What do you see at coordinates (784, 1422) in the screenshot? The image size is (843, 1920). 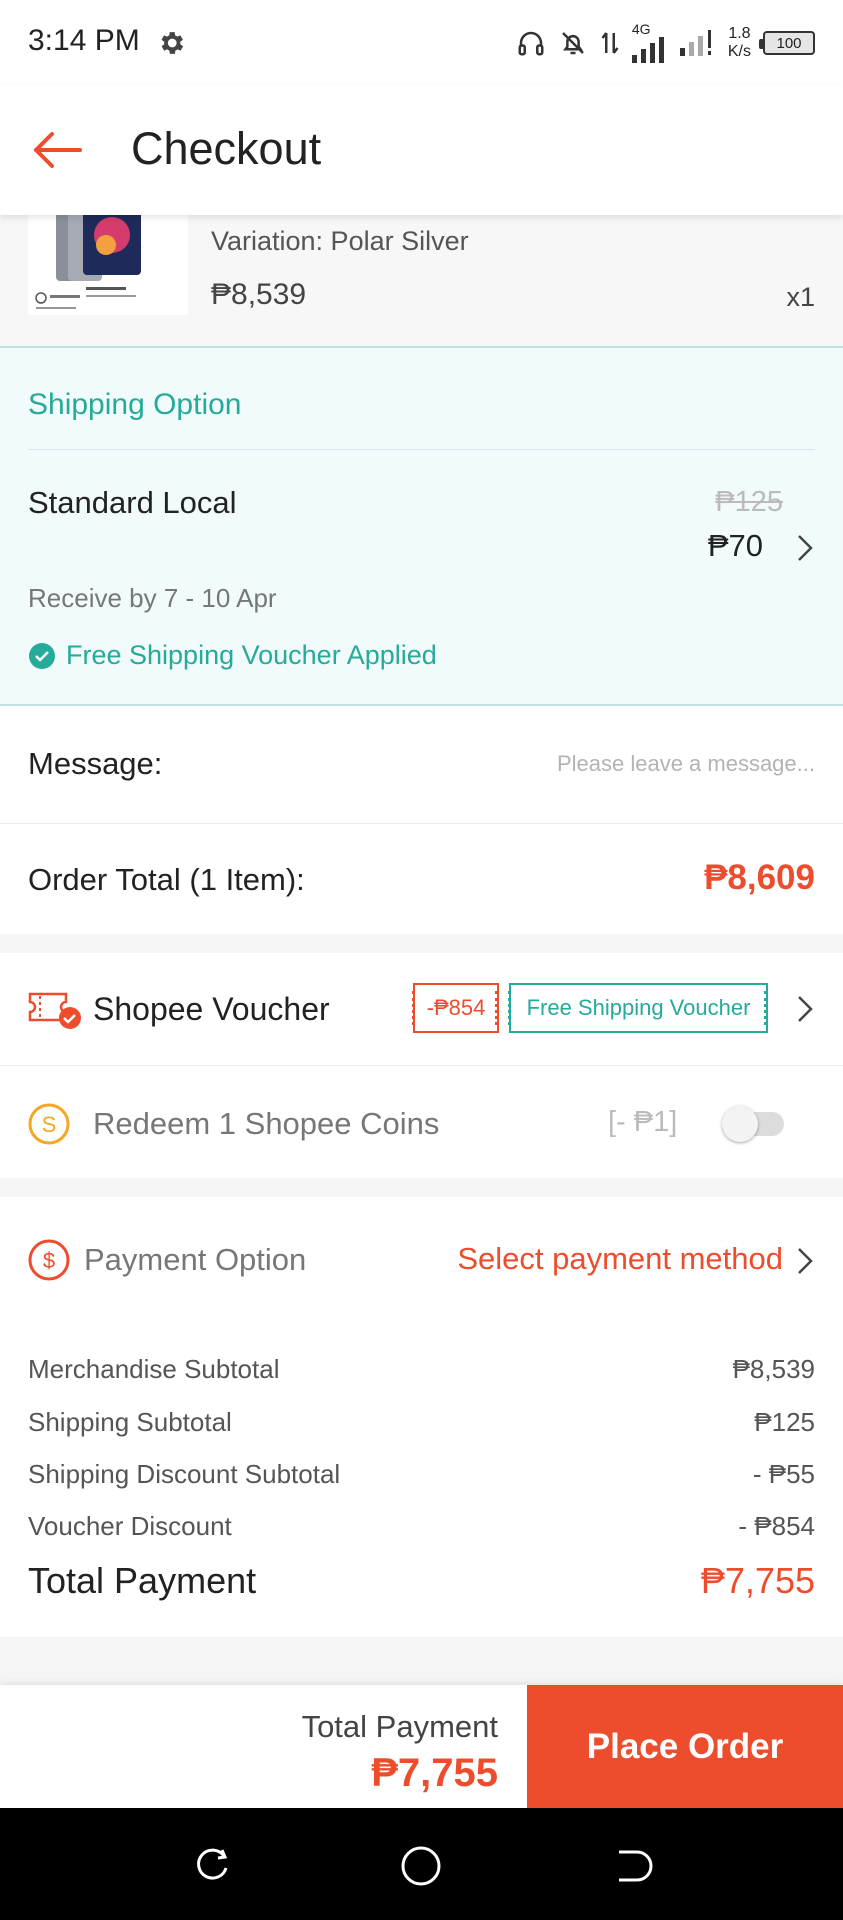 I see `summary-value: ₱125` at bounding box center [784, 1422].